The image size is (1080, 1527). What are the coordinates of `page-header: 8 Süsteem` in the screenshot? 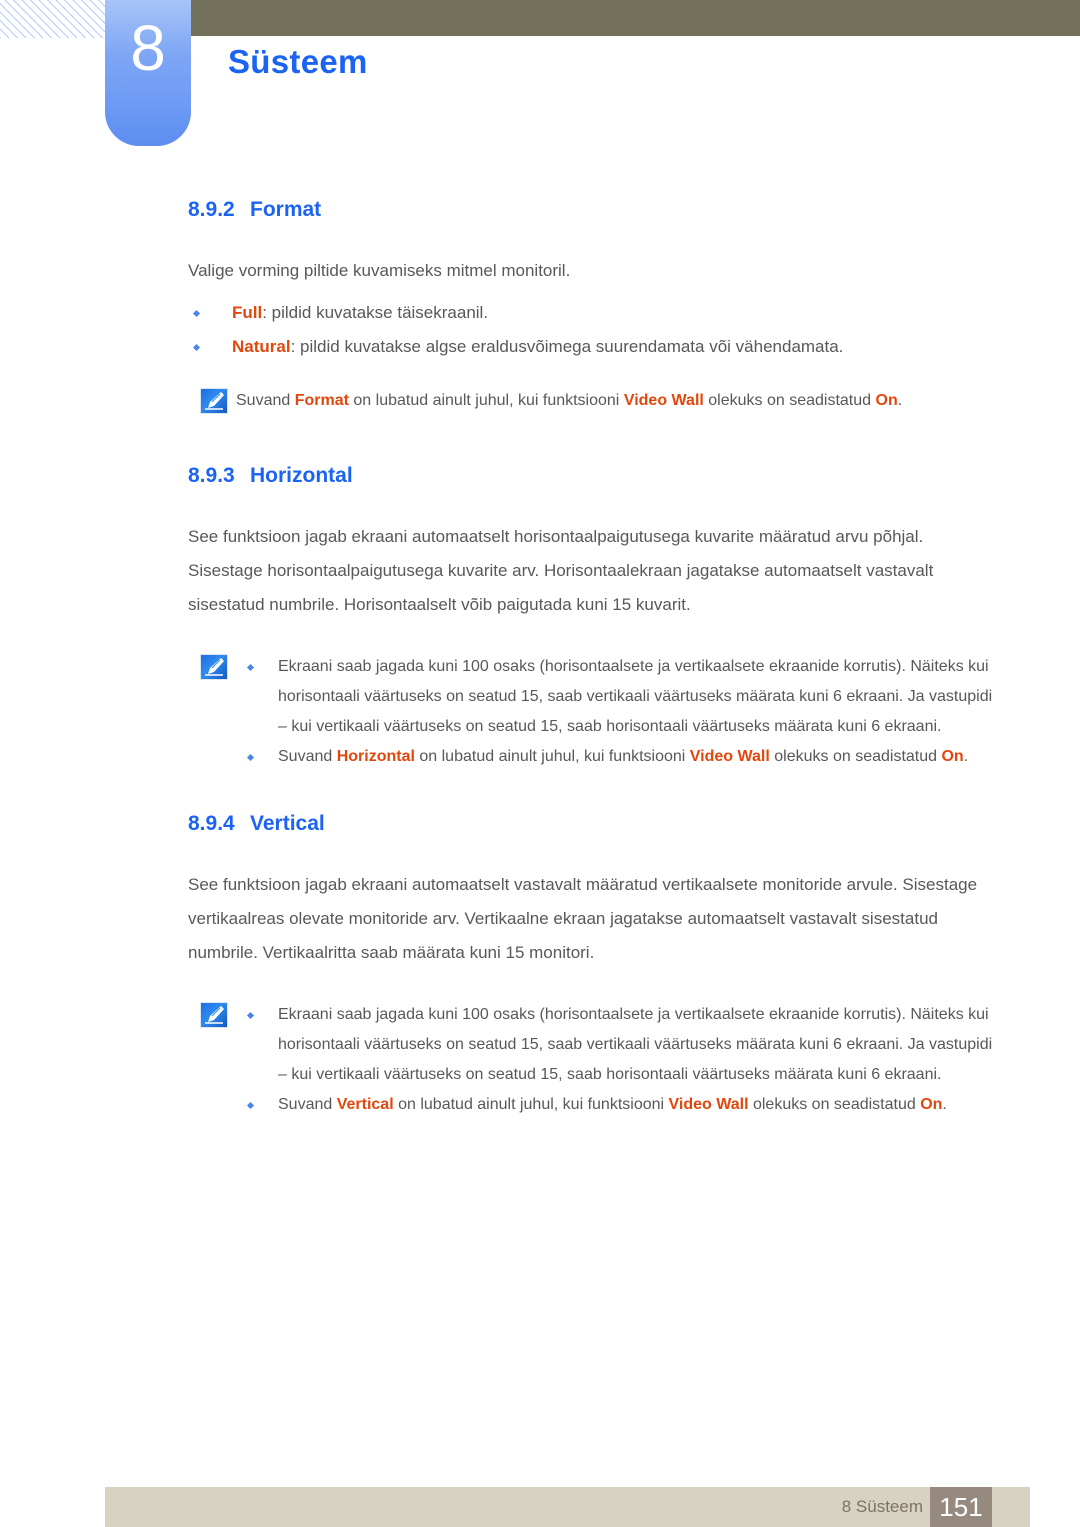 It's located at (540, 75).